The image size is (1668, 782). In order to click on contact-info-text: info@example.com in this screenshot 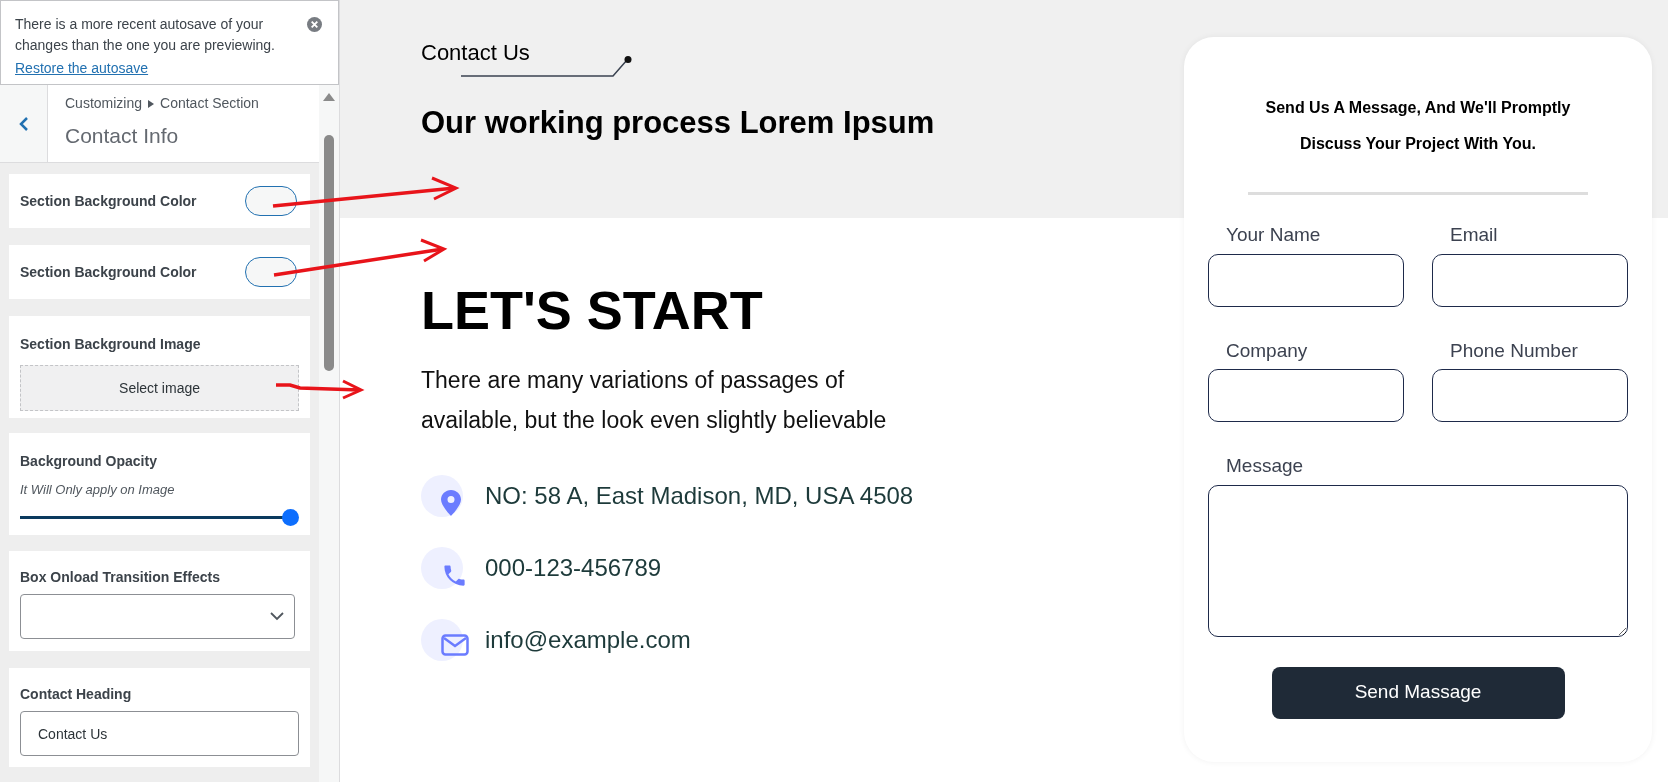, I will do `click(588, 640)`.